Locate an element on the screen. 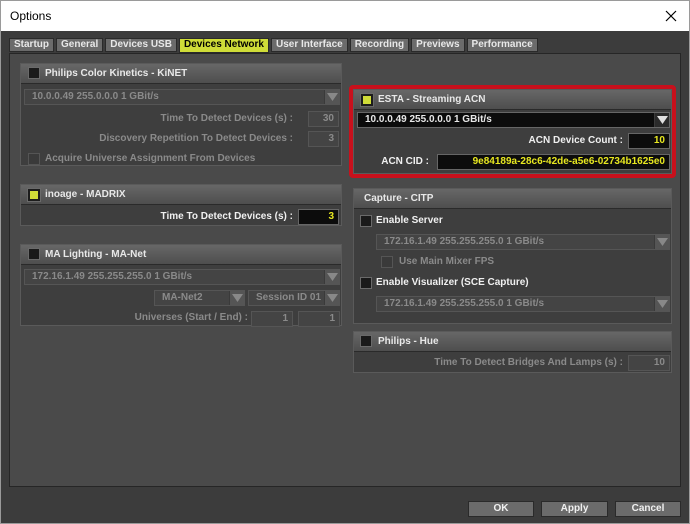  kinet-adapter-value: 10.0.0.49 255.0.0.0 1 GBit/s is located at coordinates (95, 96).